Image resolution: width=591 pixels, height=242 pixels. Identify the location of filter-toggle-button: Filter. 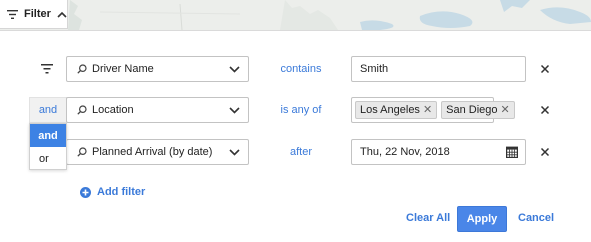
(34, 14).